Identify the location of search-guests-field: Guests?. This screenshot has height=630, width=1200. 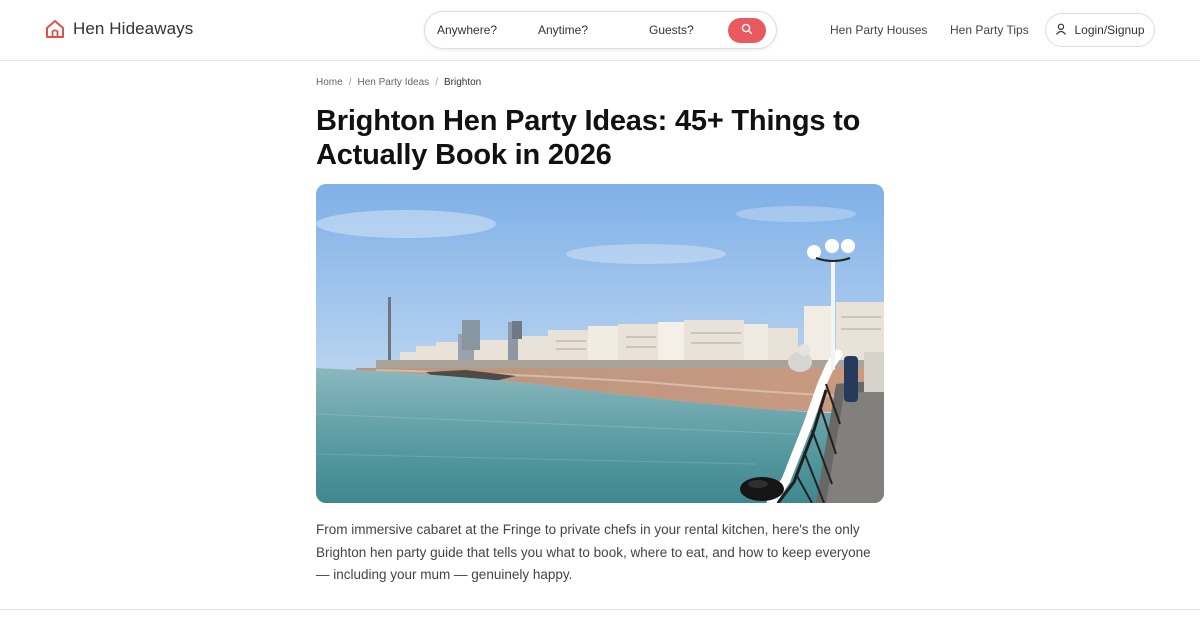
(671, 30).